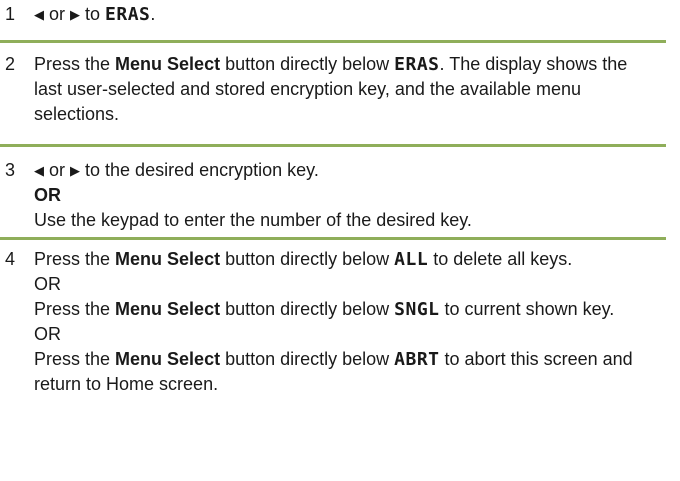 The width and height of the screenshot is (680, 481). Describe the element at coordinates (10, 14) in the screenshot. I see `step-number: 1` at that location.